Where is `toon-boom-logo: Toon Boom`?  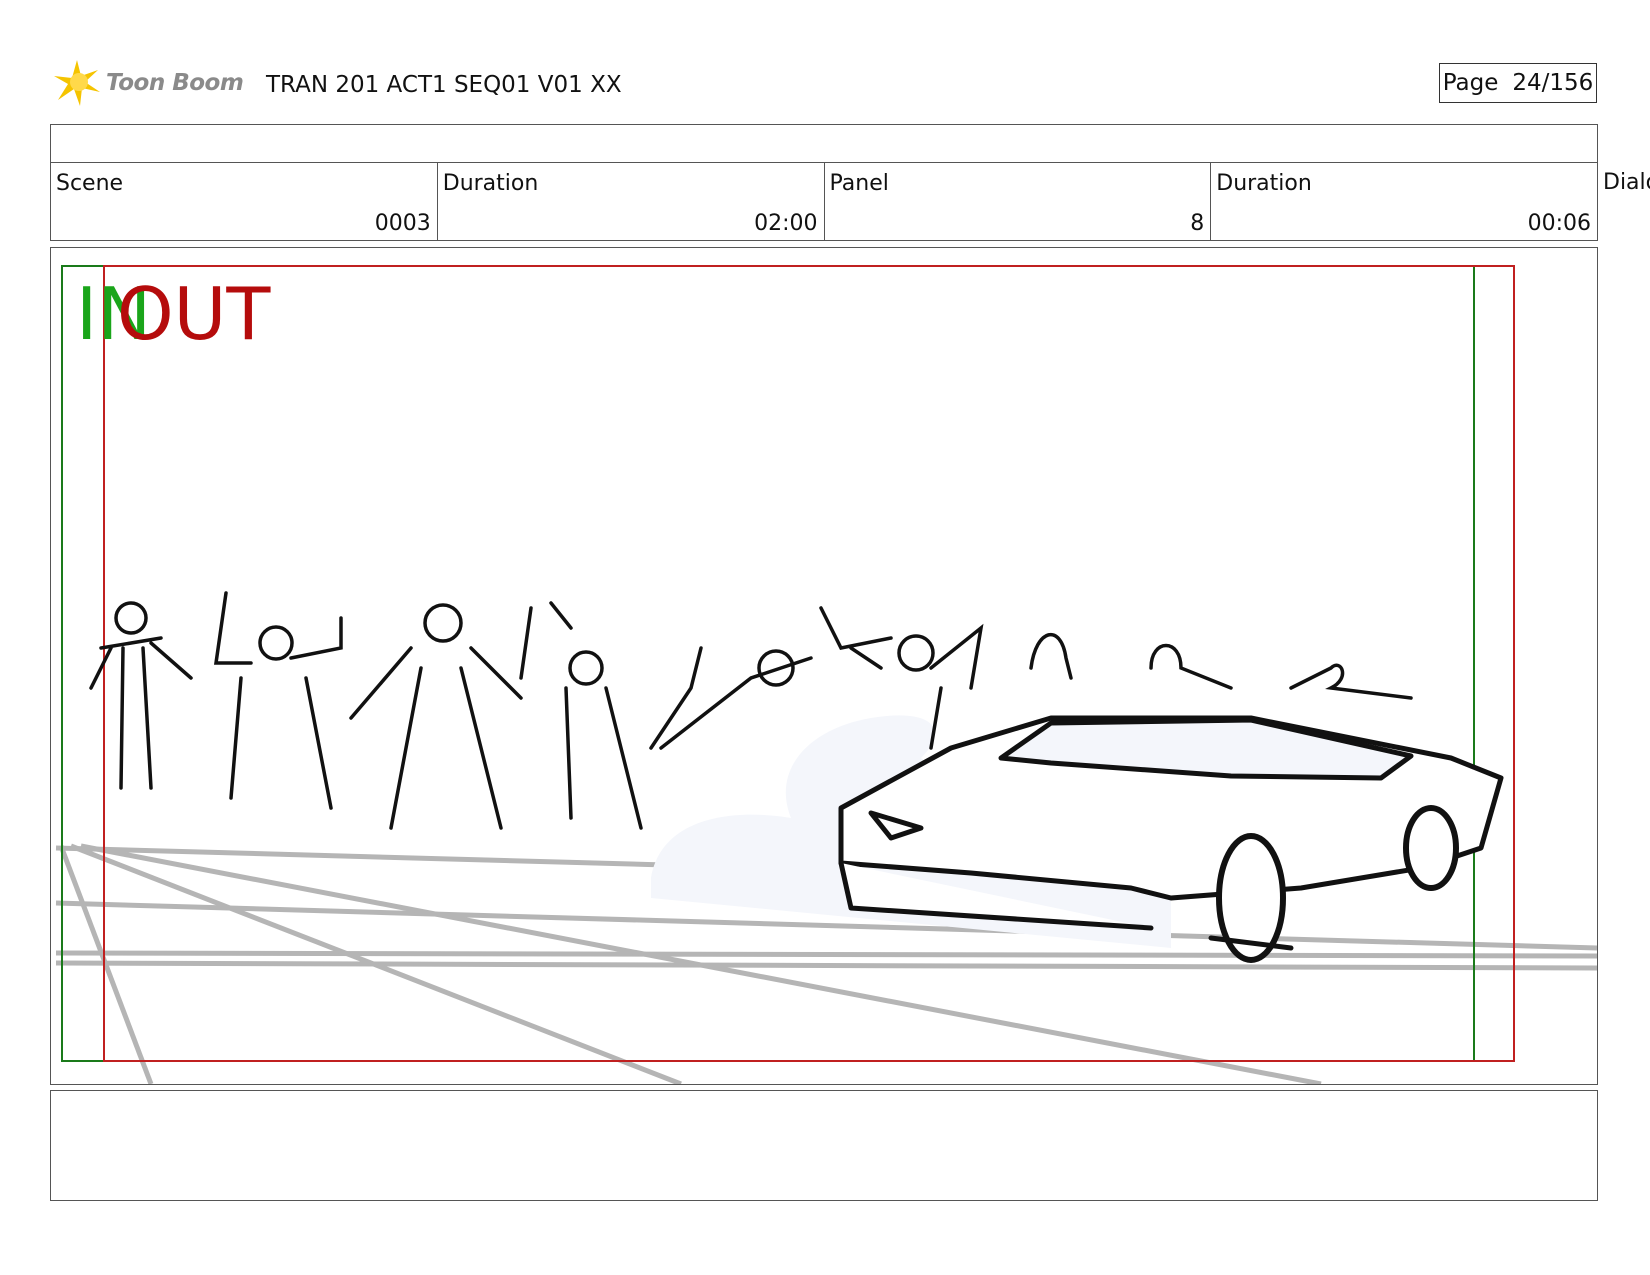
toon-boom-logo: Toon Boom is located at coordinates (148, 83).